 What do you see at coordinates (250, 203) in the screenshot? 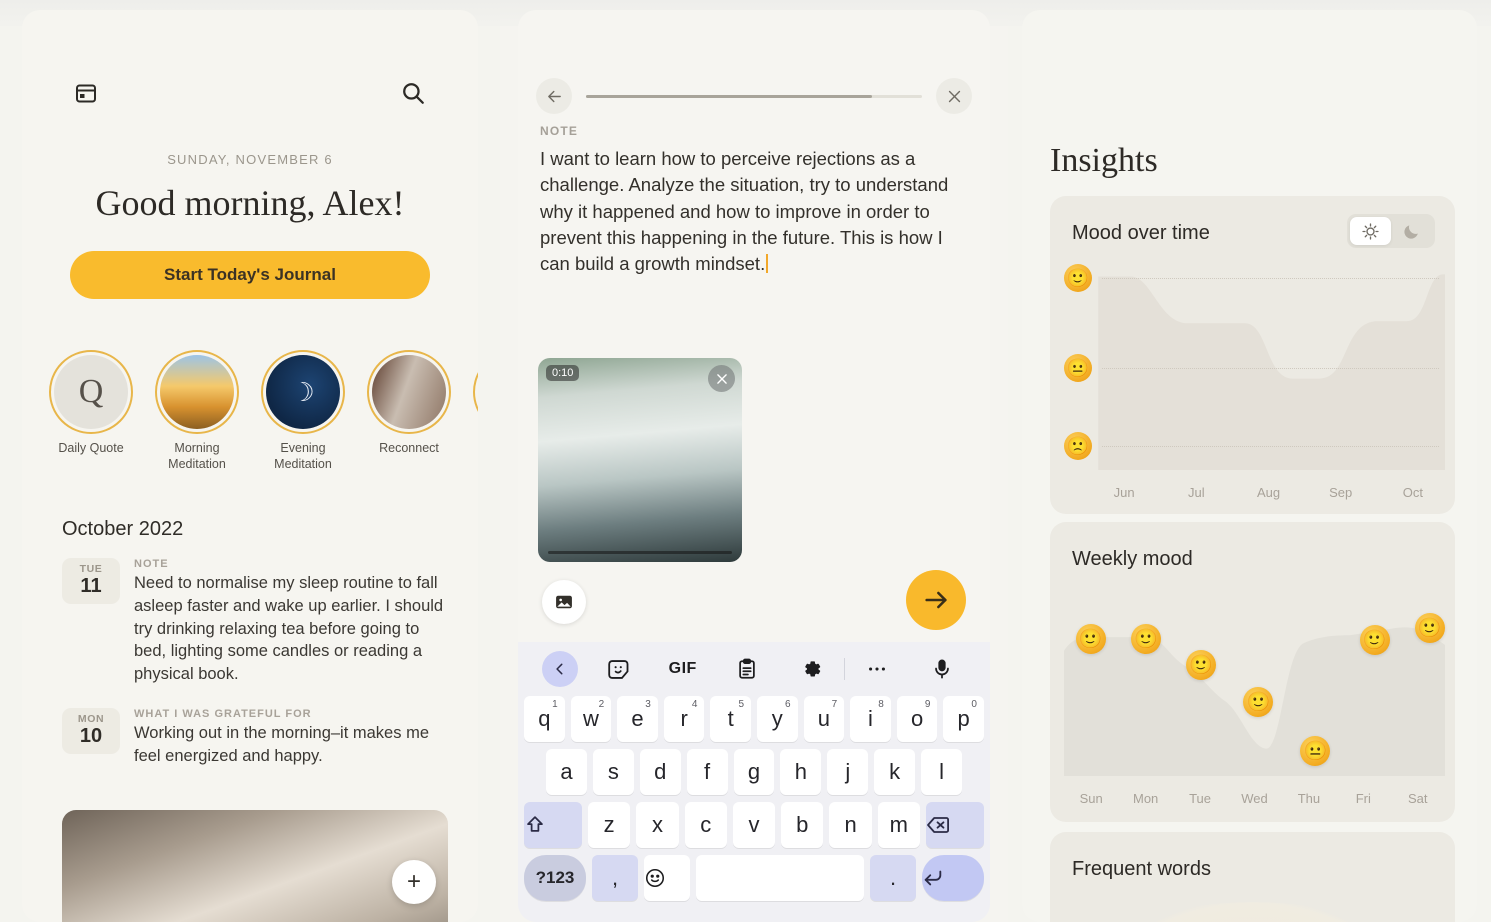
I see `greeting-title: Good morning, Alex!` at bounding box center [250, 203].